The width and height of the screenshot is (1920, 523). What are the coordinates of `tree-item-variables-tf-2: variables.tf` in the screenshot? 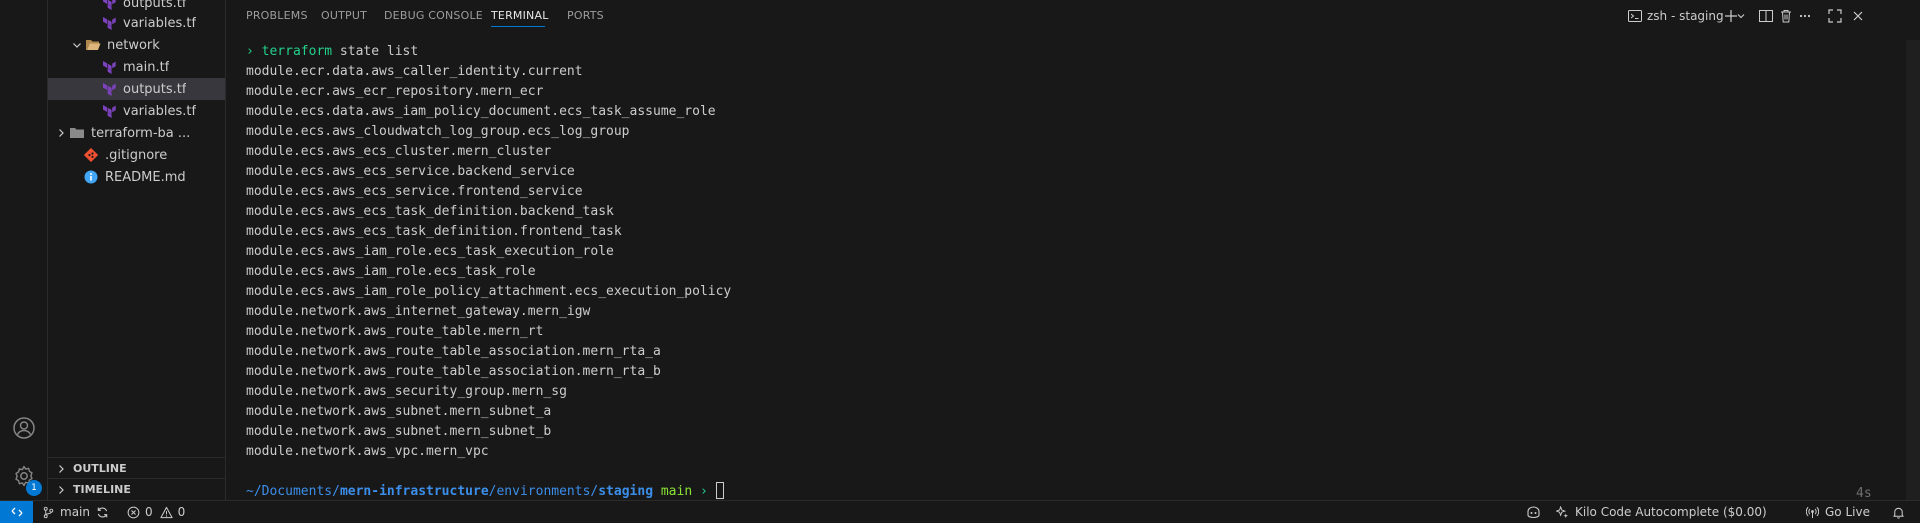 It's located at (136, 111).